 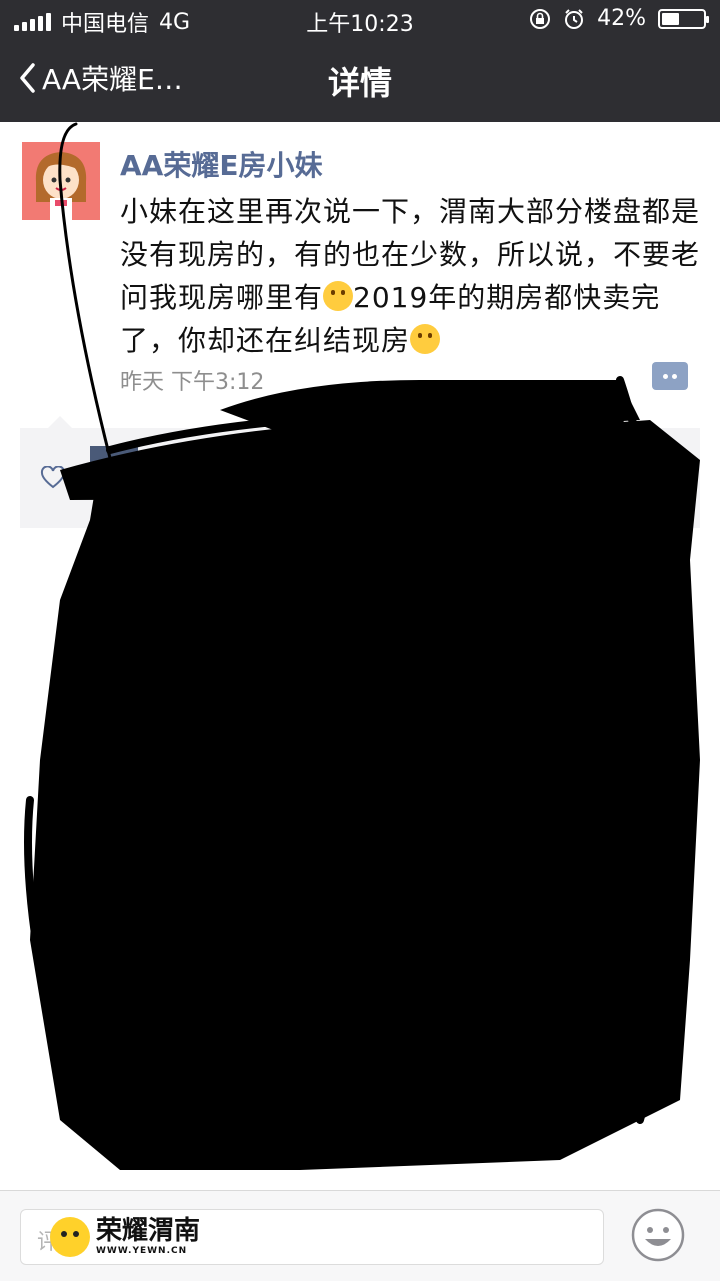 I want to click on watermark-url: WWW.YEWN.CN, so click(x=142, y=1251).